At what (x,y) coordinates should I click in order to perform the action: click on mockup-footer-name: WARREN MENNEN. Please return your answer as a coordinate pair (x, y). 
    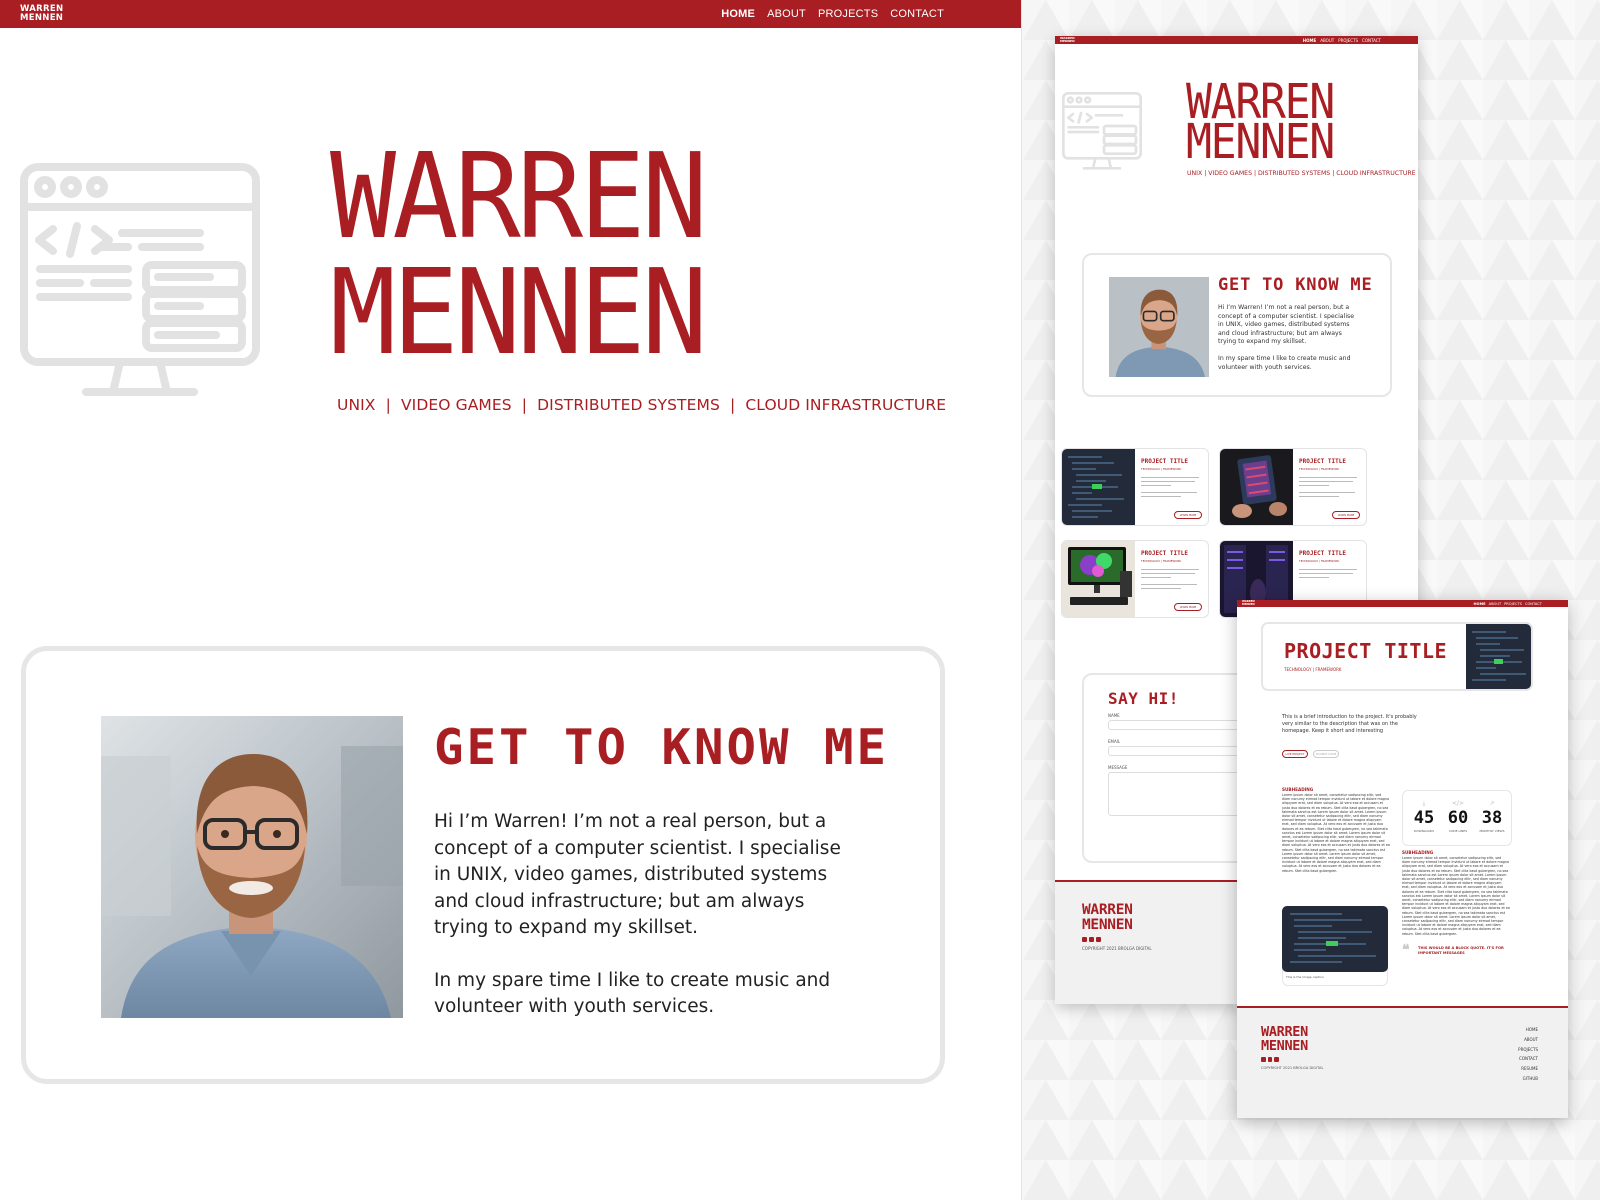
    Looking at the image, I should click on (1107, 918).